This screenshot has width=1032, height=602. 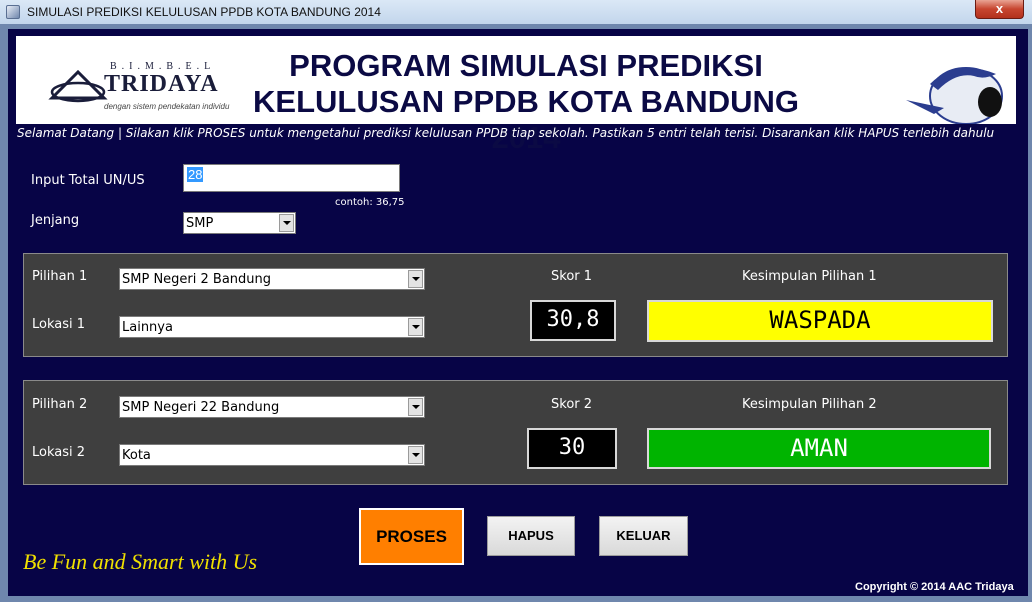 I want to click on logo-mark-icon, so click(x=78, y=86).